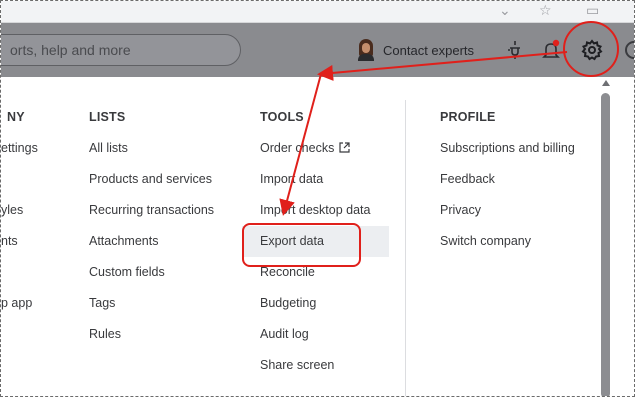 The width and height of the screenshot is (635, 397). Describe the element at coordinates (429, 50) in the screenshot. I see `contact-experts-label: Contact experts` at that location.